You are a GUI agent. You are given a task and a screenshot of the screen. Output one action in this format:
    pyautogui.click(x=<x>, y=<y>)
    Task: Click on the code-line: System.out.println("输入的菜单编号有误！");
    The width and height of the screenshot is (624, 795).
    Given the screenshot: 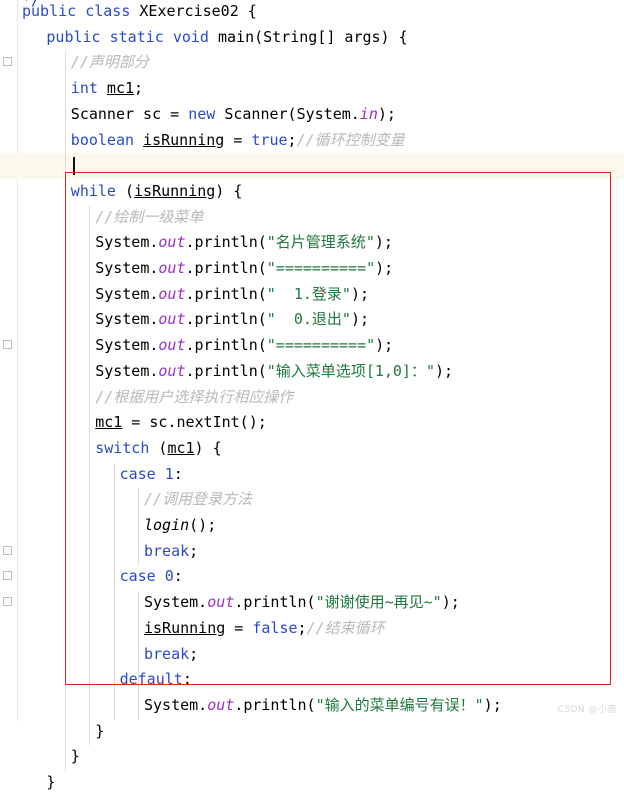 What is the action you would take?
    pyautogui.click(x=323, y=705)
    